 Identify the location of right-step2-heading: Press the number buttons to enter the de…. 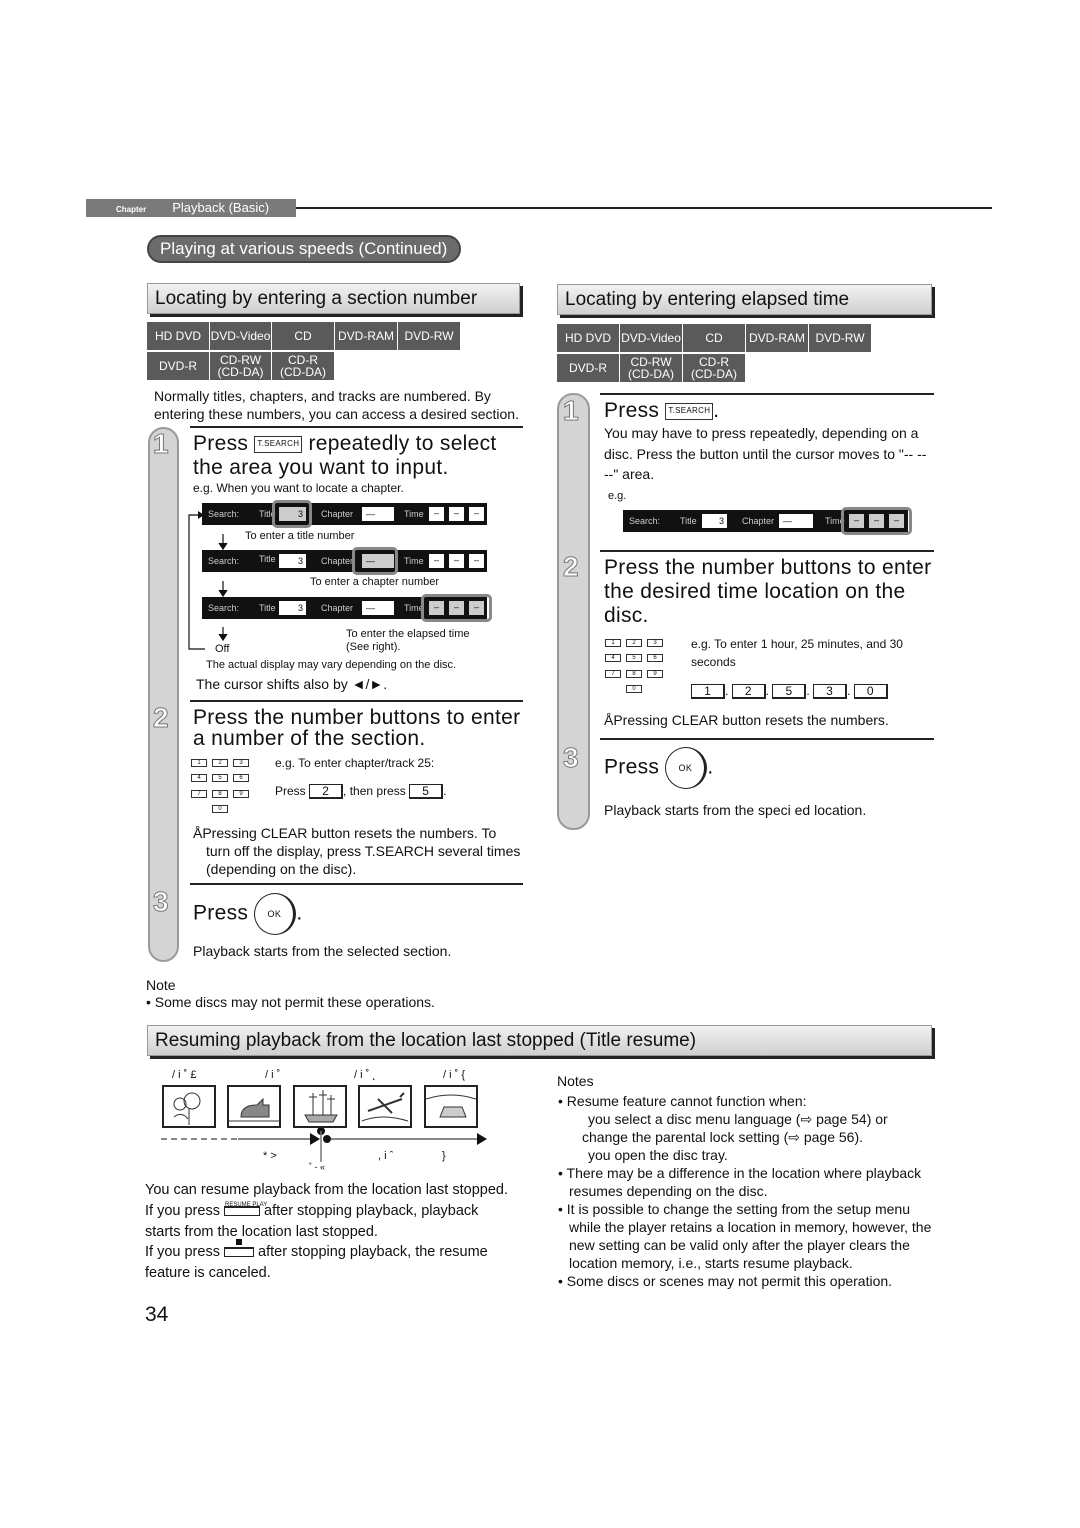
(768, 591).